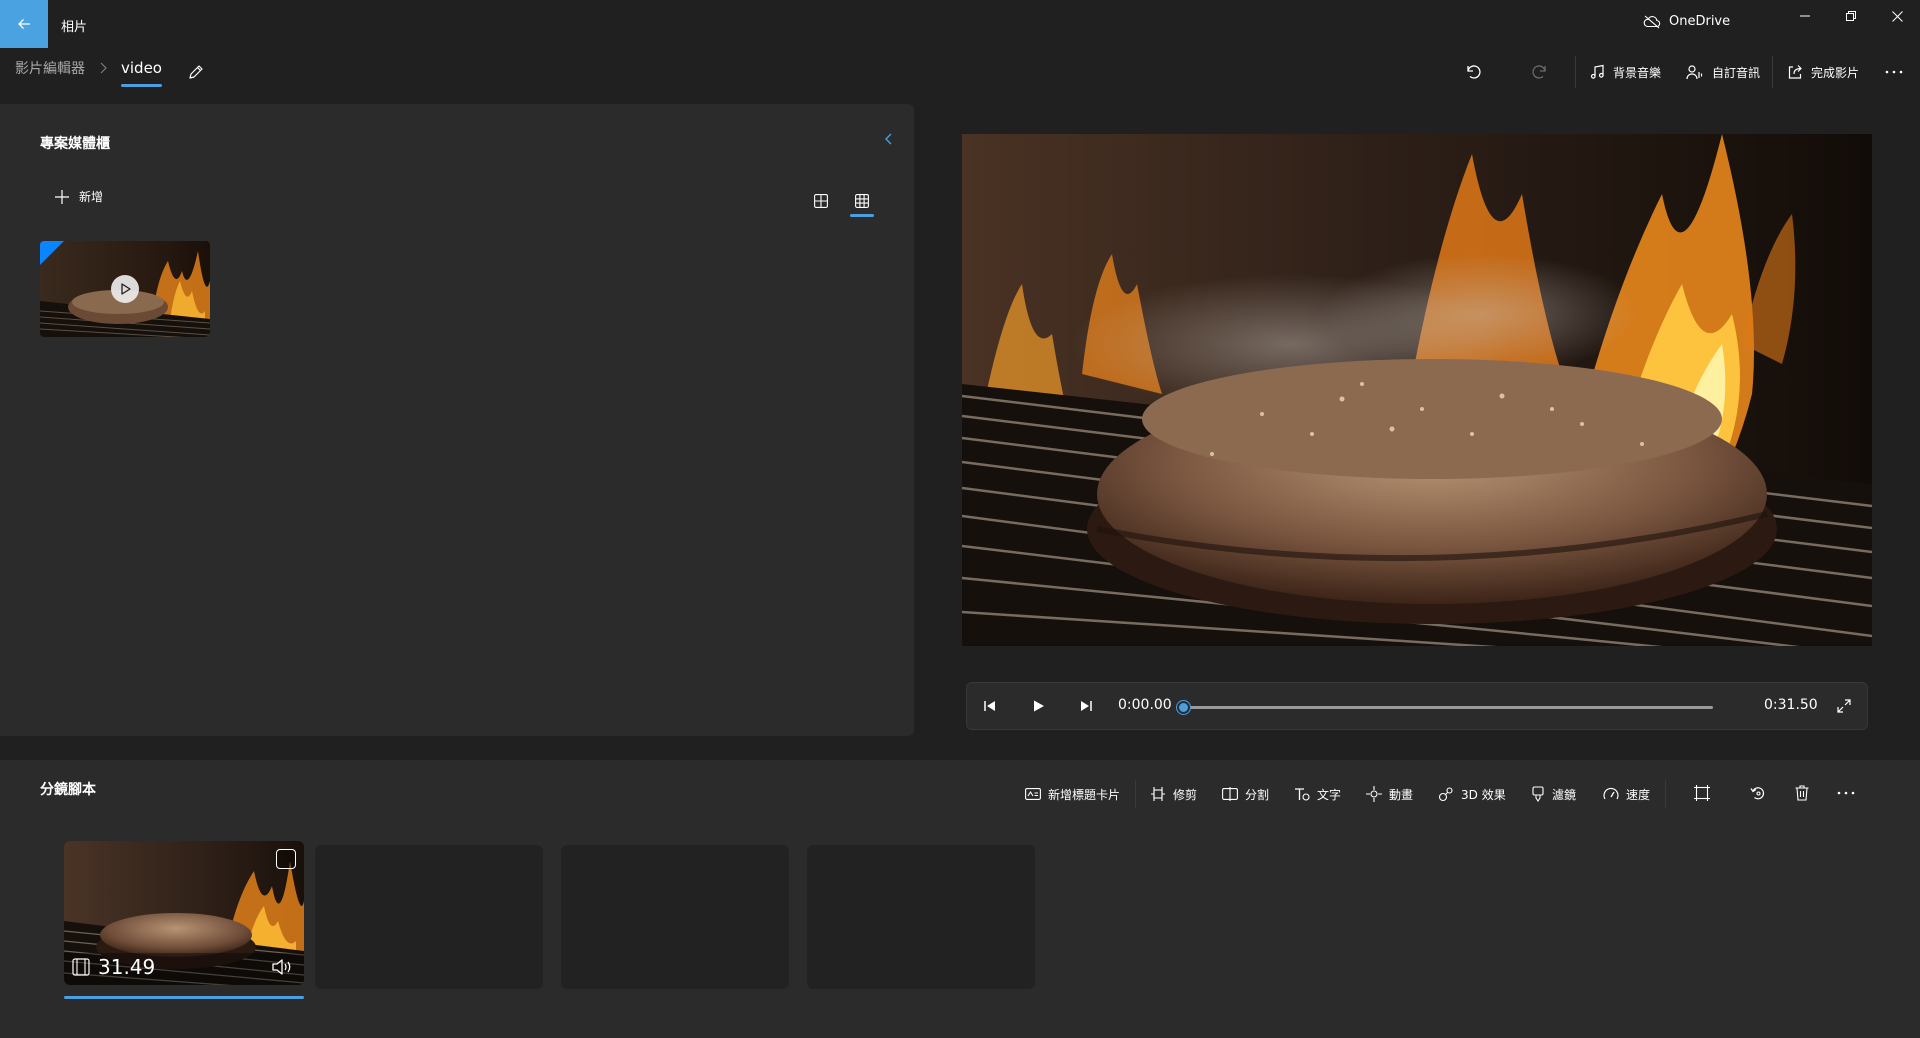  Describe the element at coordinates (1448, 707) in the screenshot. I see `seek-bar` at that location.